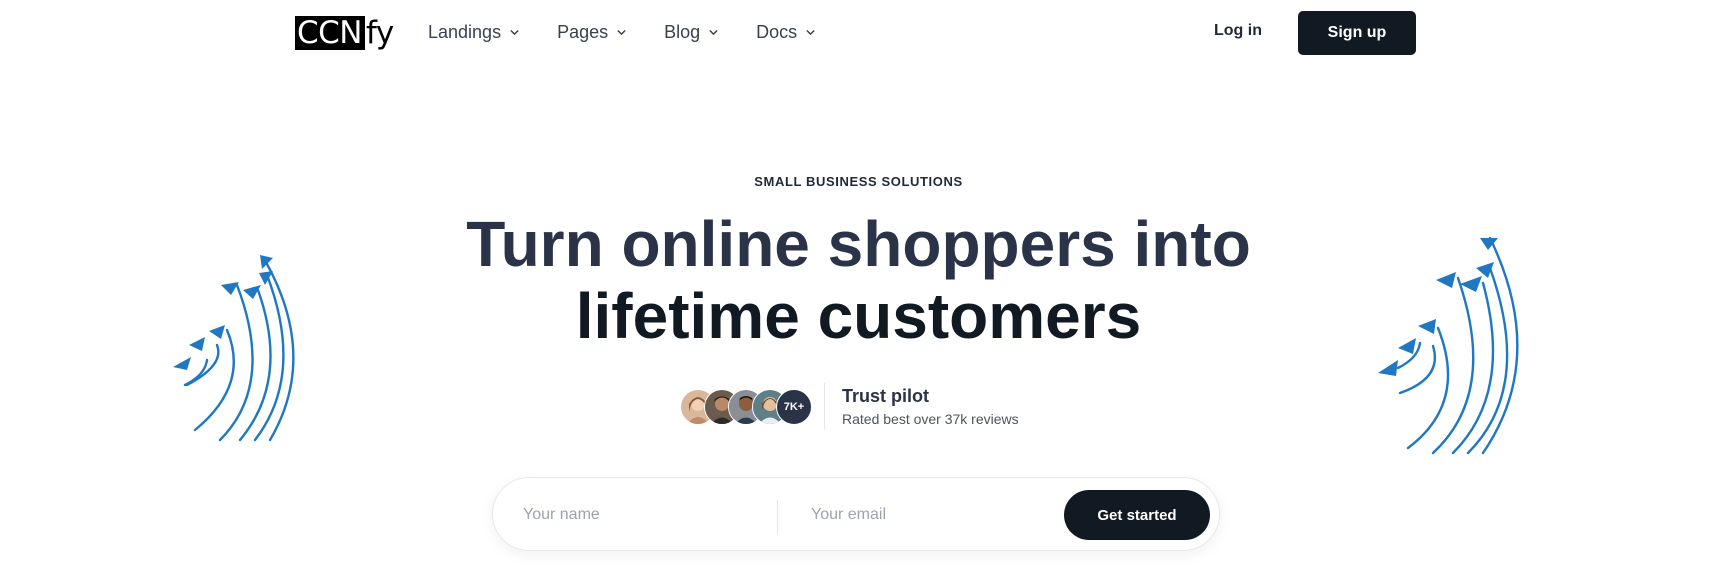 The image size is (1717, 588). Describe the element at coordinates (640, 32) in the screenshot. I see `main-nav: Landings Pages Blog Docs` at that location.